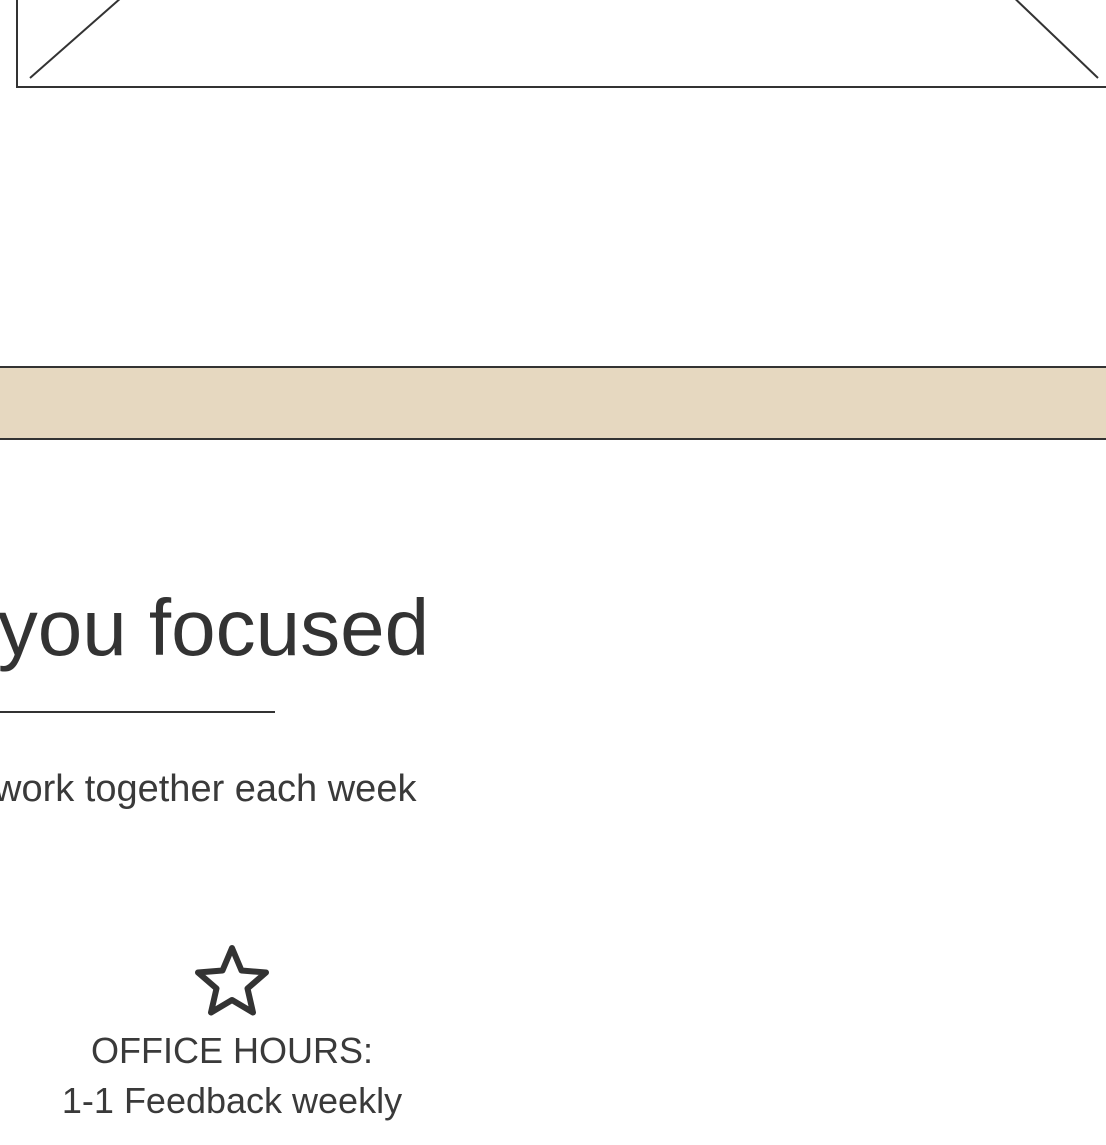 This screenshot has height=1145, width=1106. What do you see at coordinates (232, 1100) in the screenshot?
I see `feature-description: 1-1 Feedback weekly` at bounding box center [232, 1100].